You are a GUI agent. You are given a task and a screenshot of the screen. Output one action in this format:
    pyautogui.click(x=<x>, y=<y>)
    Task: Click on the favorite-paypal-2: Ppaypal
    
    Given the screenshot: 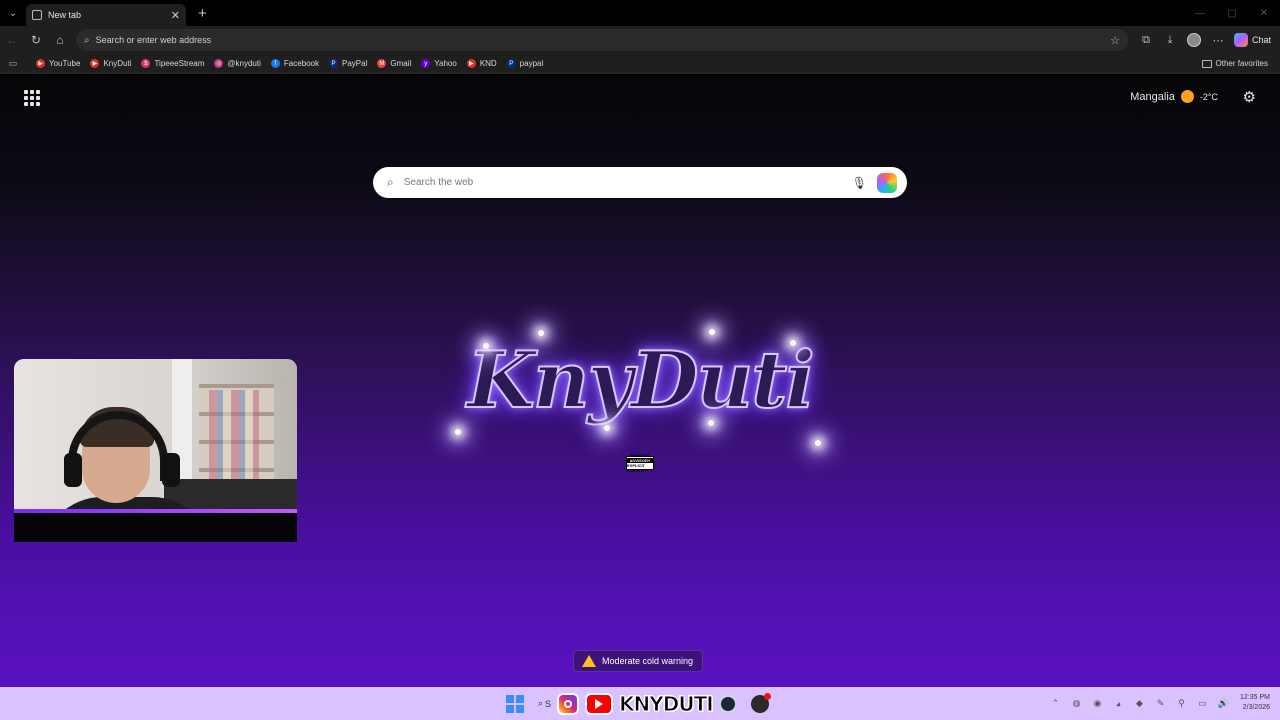 What is the action you would take?
    pyautogui.click(x=525, y=63)
    